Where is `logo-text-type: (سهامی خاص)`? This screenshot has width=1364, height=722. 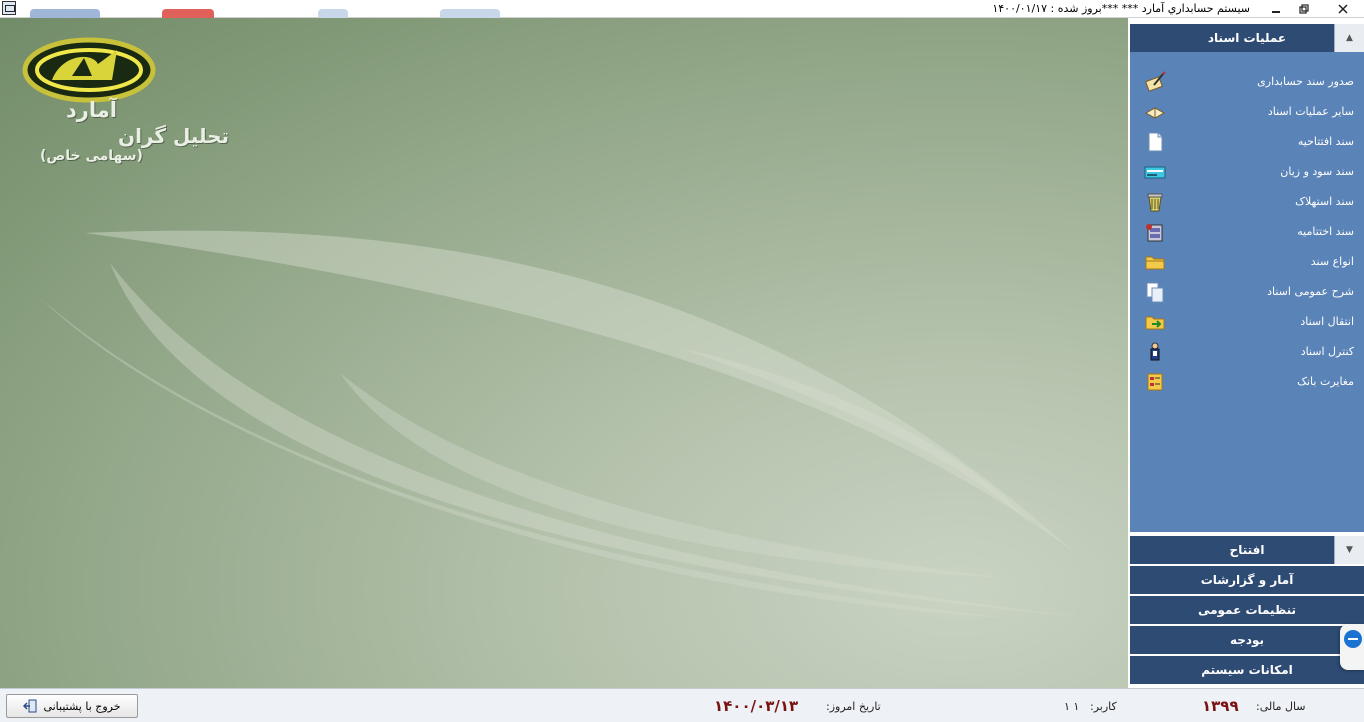
logo-text-type: (سهامی خاص) is located at coordinates (91, 156).